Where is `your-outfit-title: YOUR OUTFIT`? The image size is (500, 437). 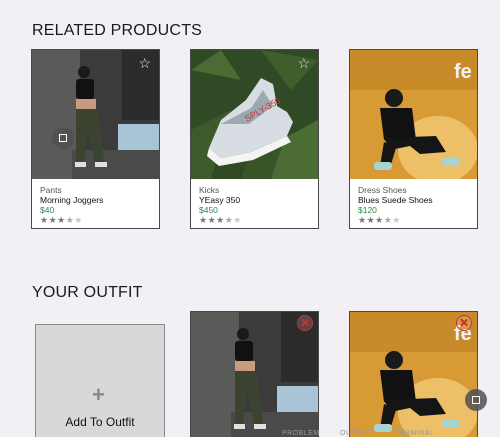
your-outfit-title: YOUR OUTFIT is located at coordinates (87, 292).